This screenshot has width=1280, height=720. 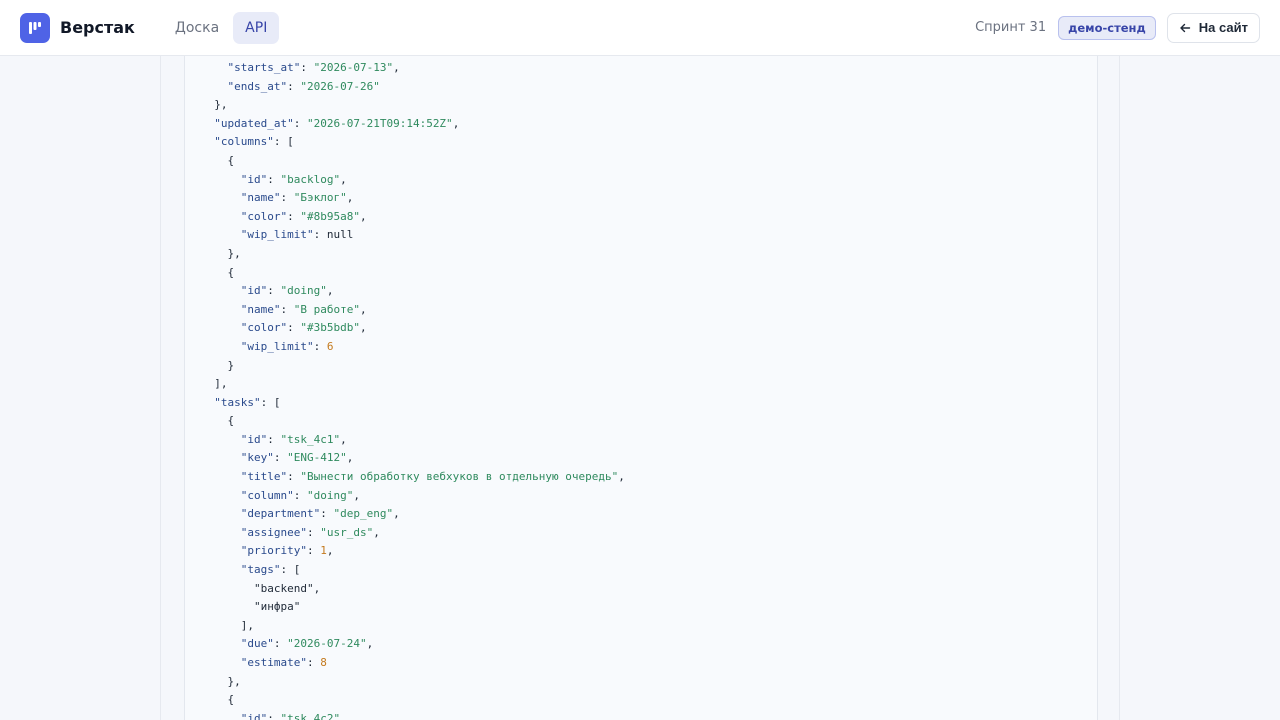 What do you see at coordinates (413, 347) in the screenshot?
I see `code-line: "wip_limit": 6` at bounding box center [413, 347].